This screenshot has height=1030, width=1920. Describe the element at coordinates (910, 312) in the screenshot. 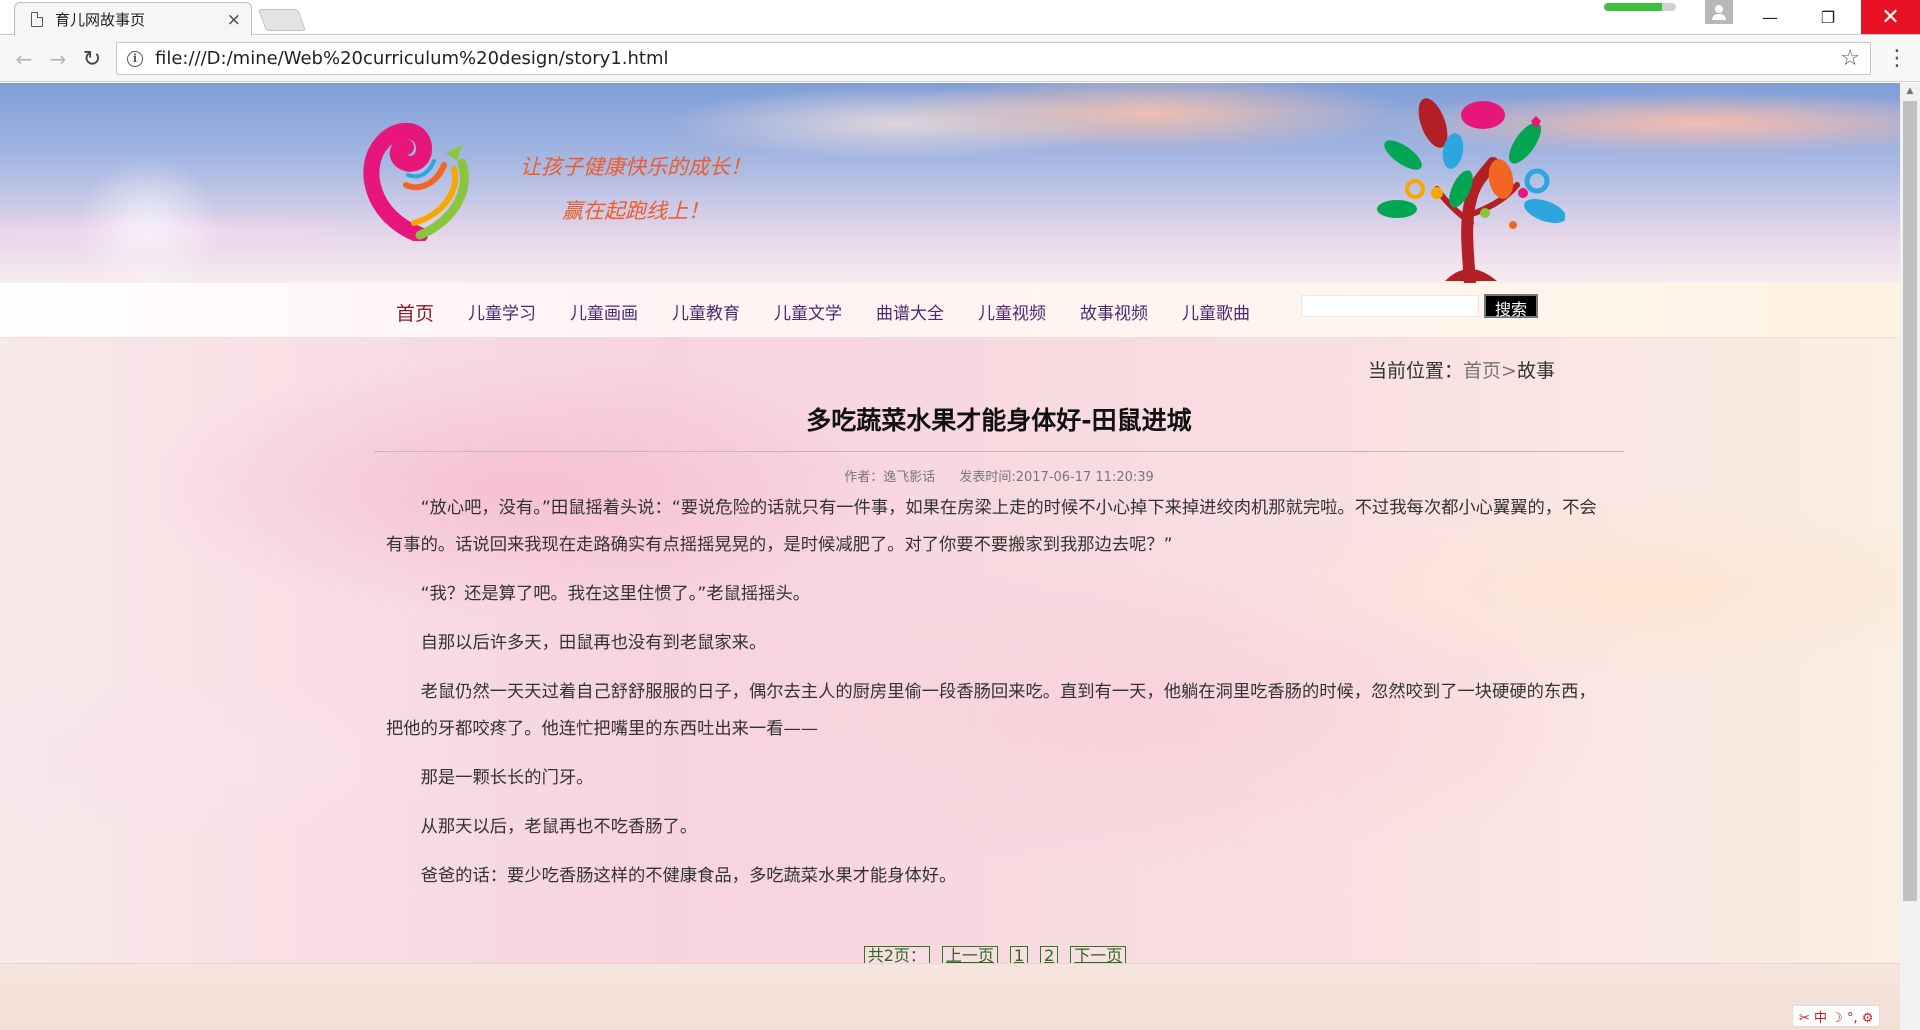

I see `nav-item-sheet-music: 曲谱大全` at that location.